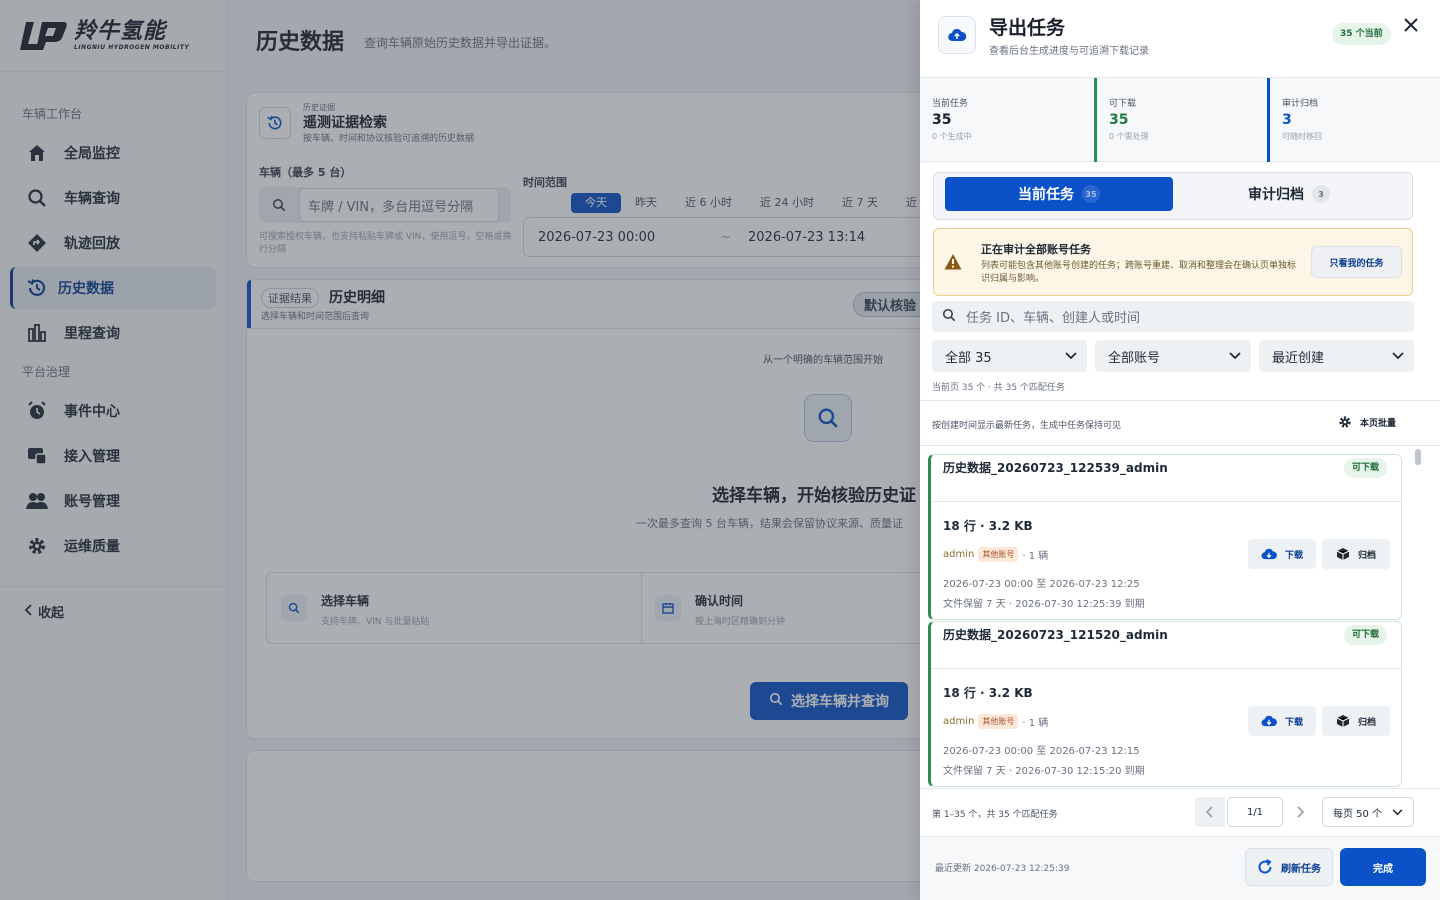  What do you see at coordinates (1009, 356) in the screenshot?
I see `status-filter-select: 全部 35` at bounding box center [1009, 356].